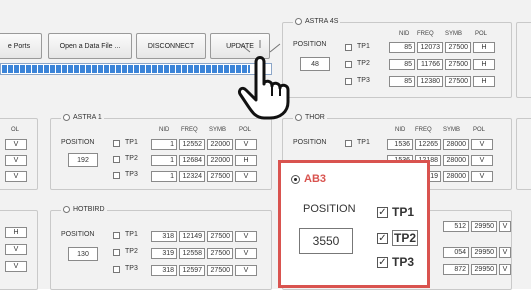 This screenshot has height=290, width=531. What do you see at coordinates (363, 63) in the screenshot?
I see `astra4s-tp2-label: TP2` at bounding box center [363, 63].